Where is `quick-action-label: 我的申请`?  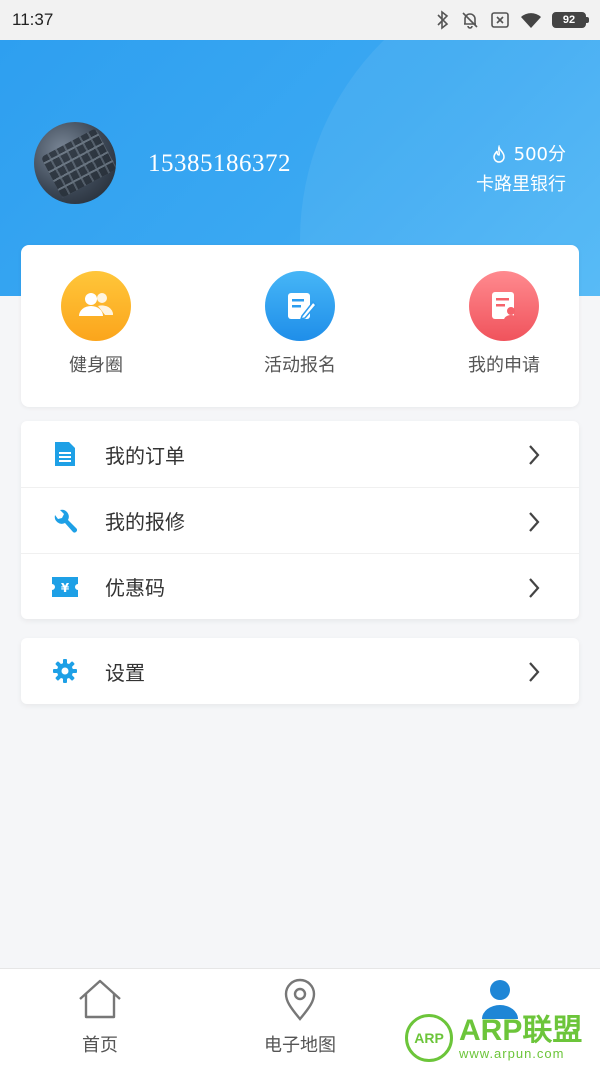 quick-action-label: 我的申请 is located at coordinates (504, 365).